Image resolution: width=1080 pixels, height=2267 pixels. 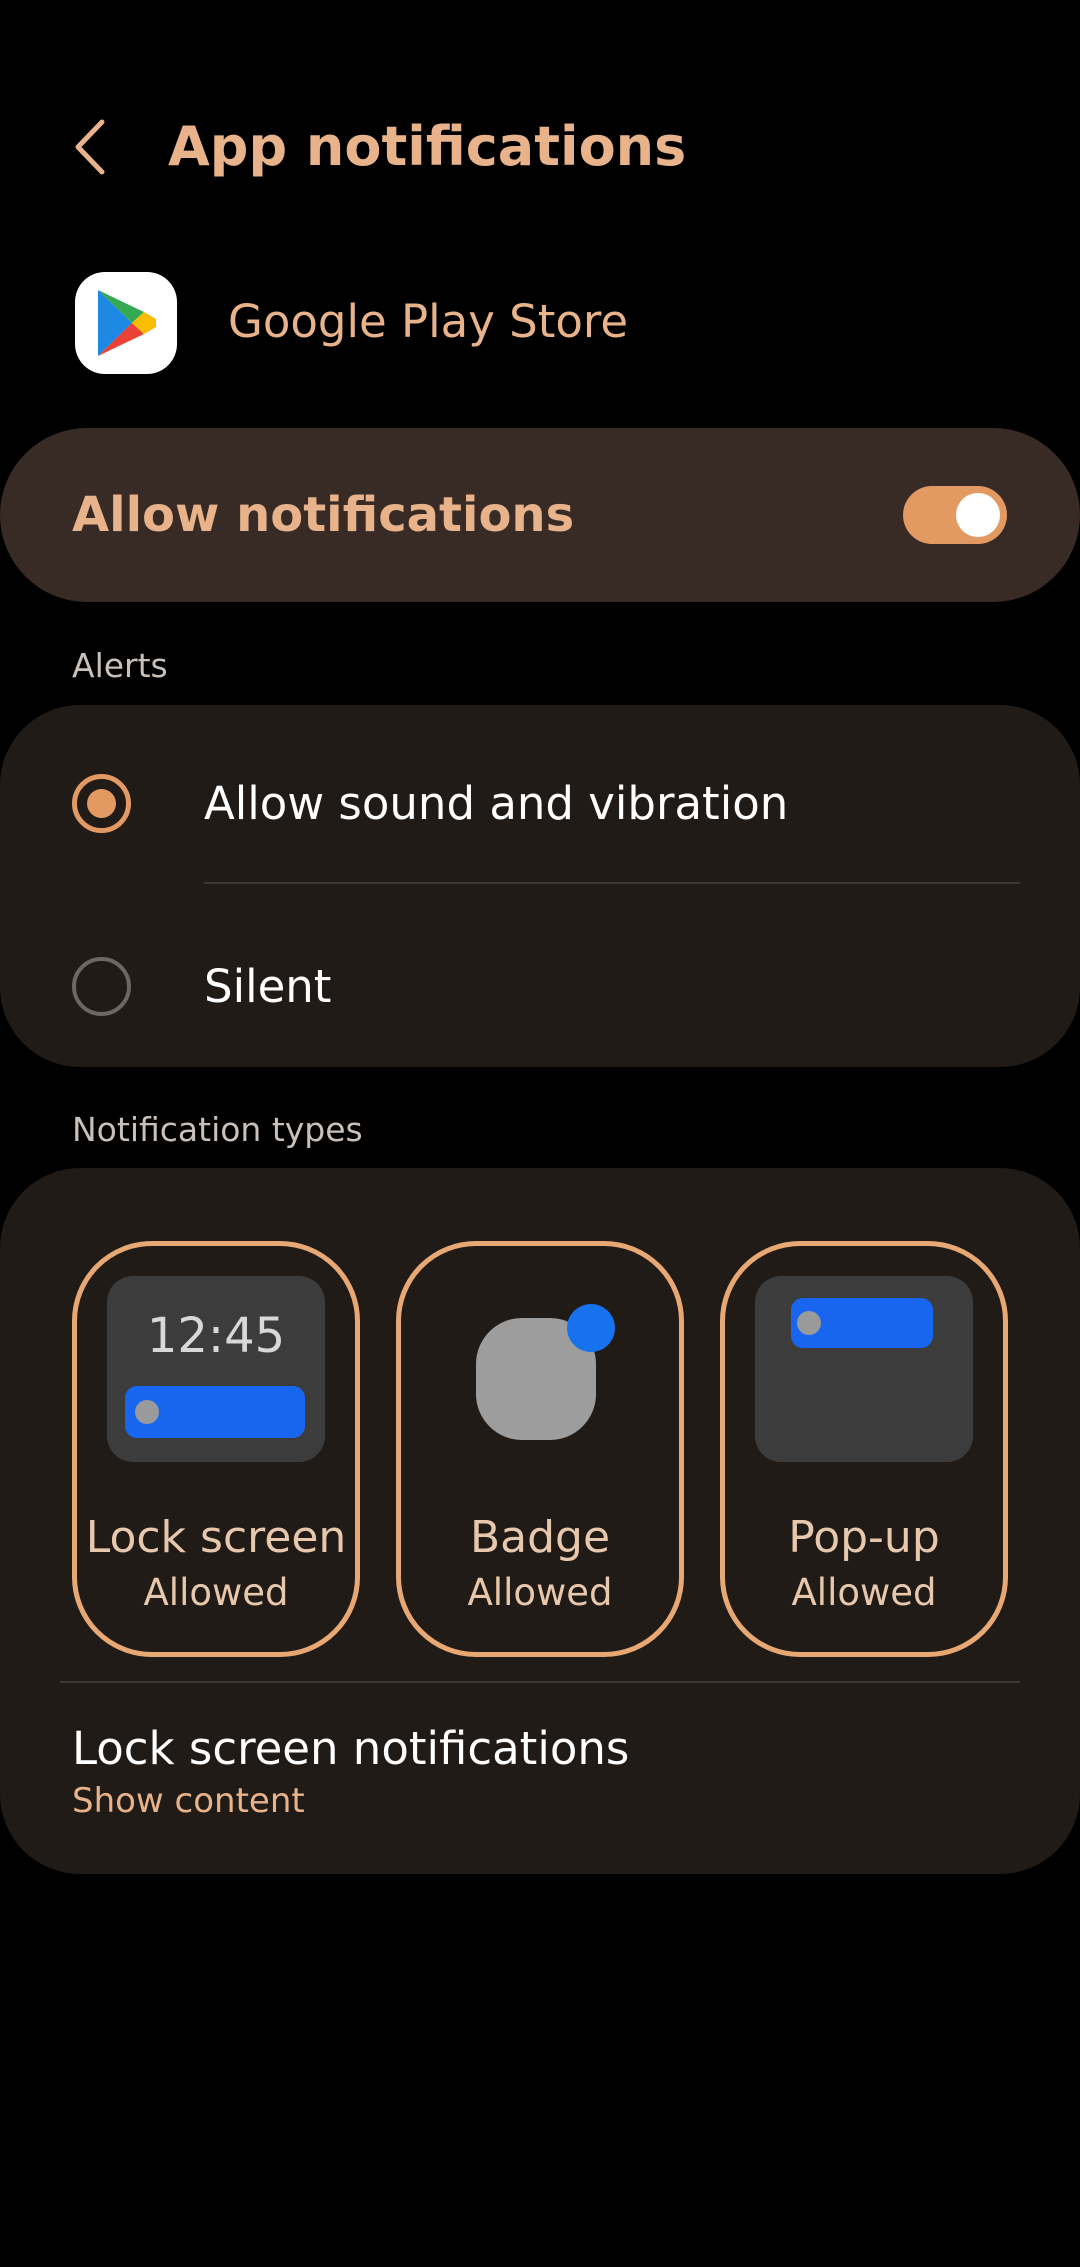 I want to click on app-info-row: Google Play Store, so click(x=540, y=324).